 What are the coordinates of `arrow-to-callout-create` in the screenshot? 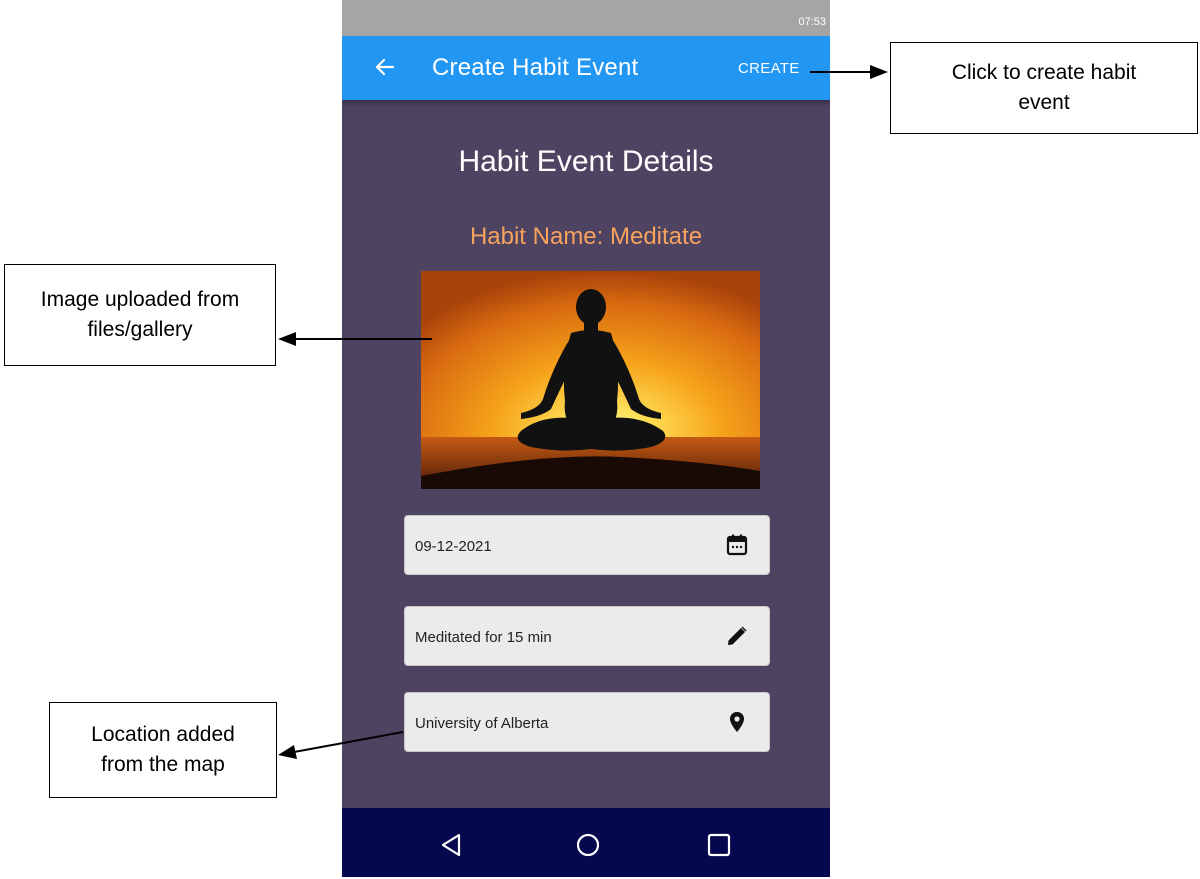 It's located at (849, 72).